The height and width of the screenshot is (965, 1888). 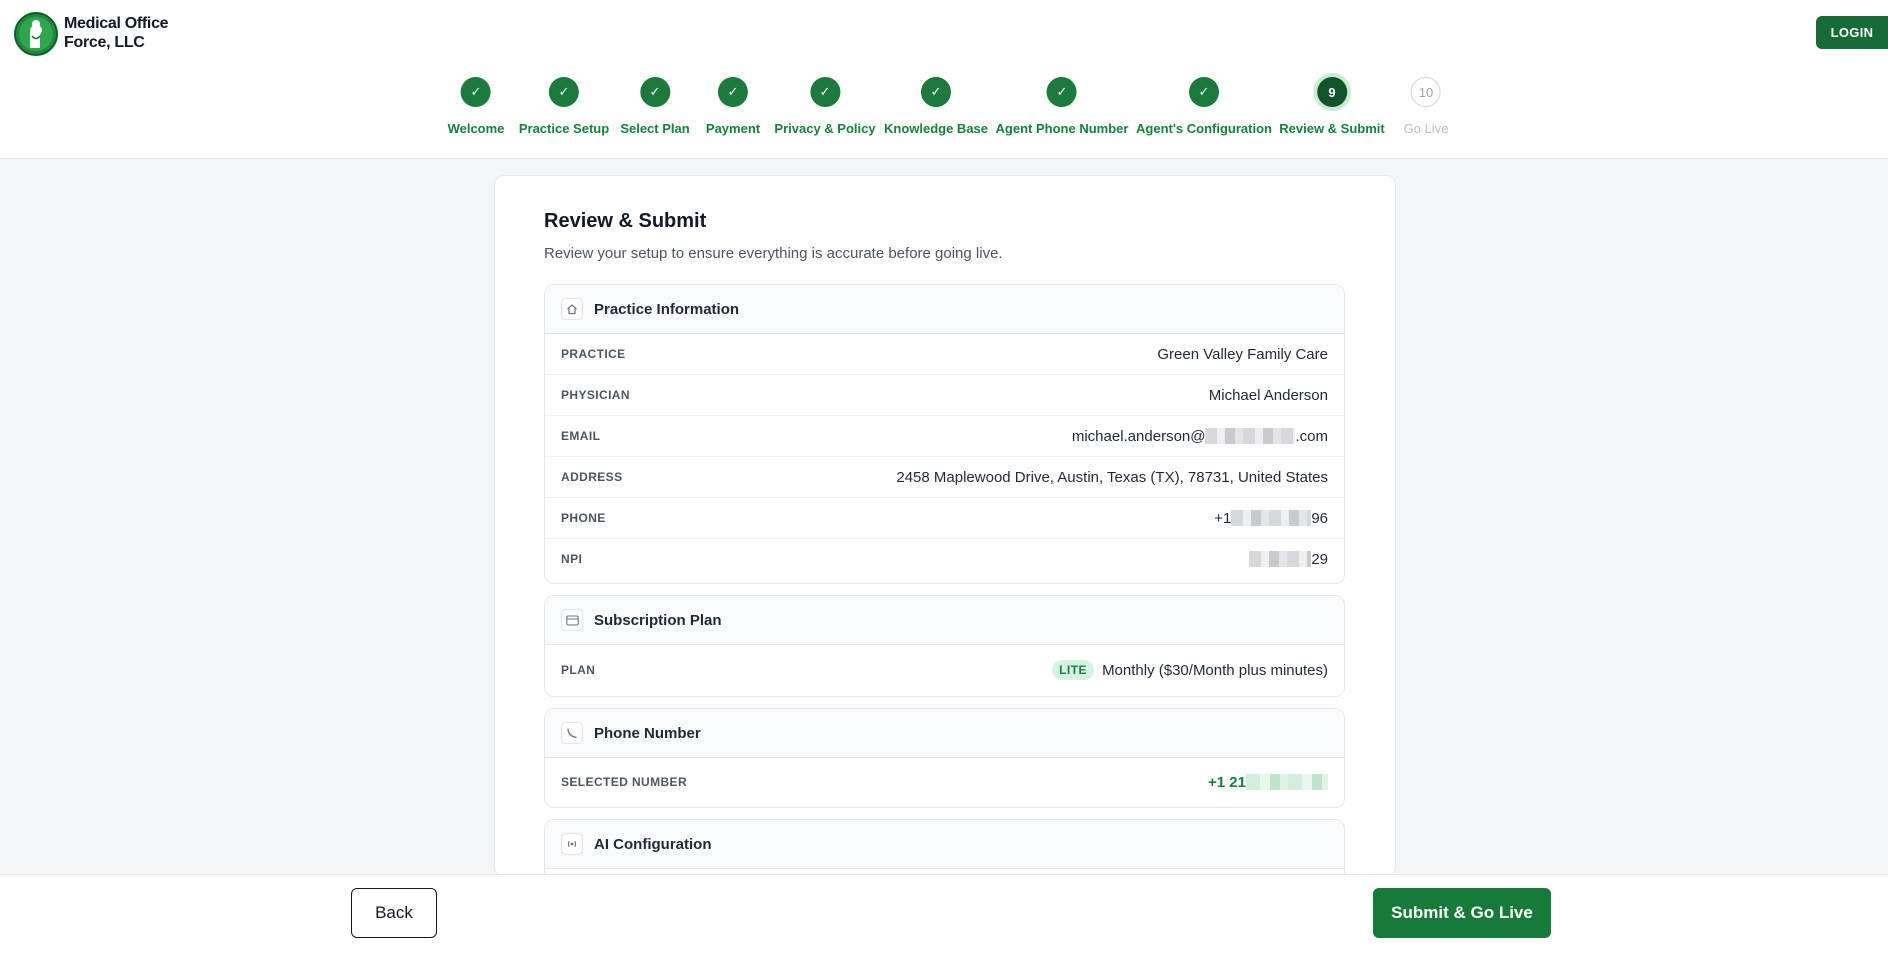 I want to click on ai-configuration-section: AI Configuration, so click(x=944, y=847).